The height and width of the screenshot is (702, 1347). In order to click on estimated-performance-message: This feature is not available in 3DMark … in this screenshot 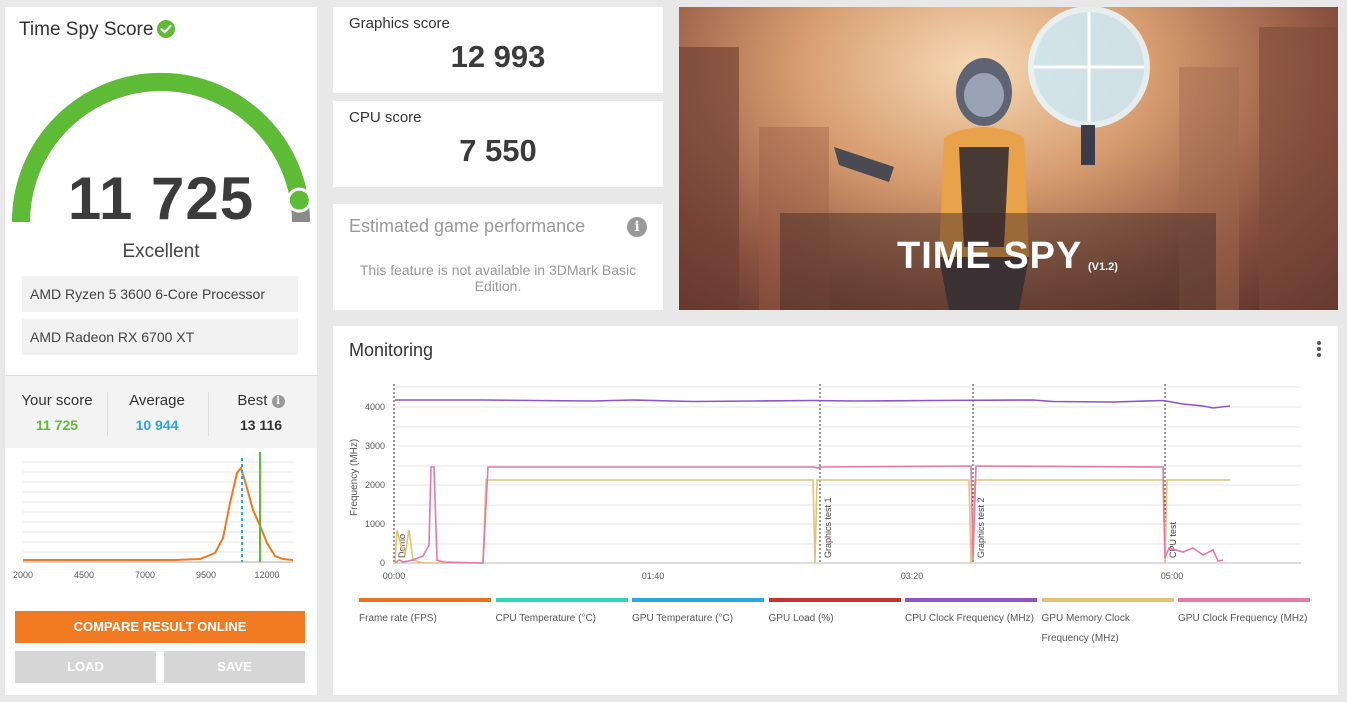, I will do `click(498, 278)`.